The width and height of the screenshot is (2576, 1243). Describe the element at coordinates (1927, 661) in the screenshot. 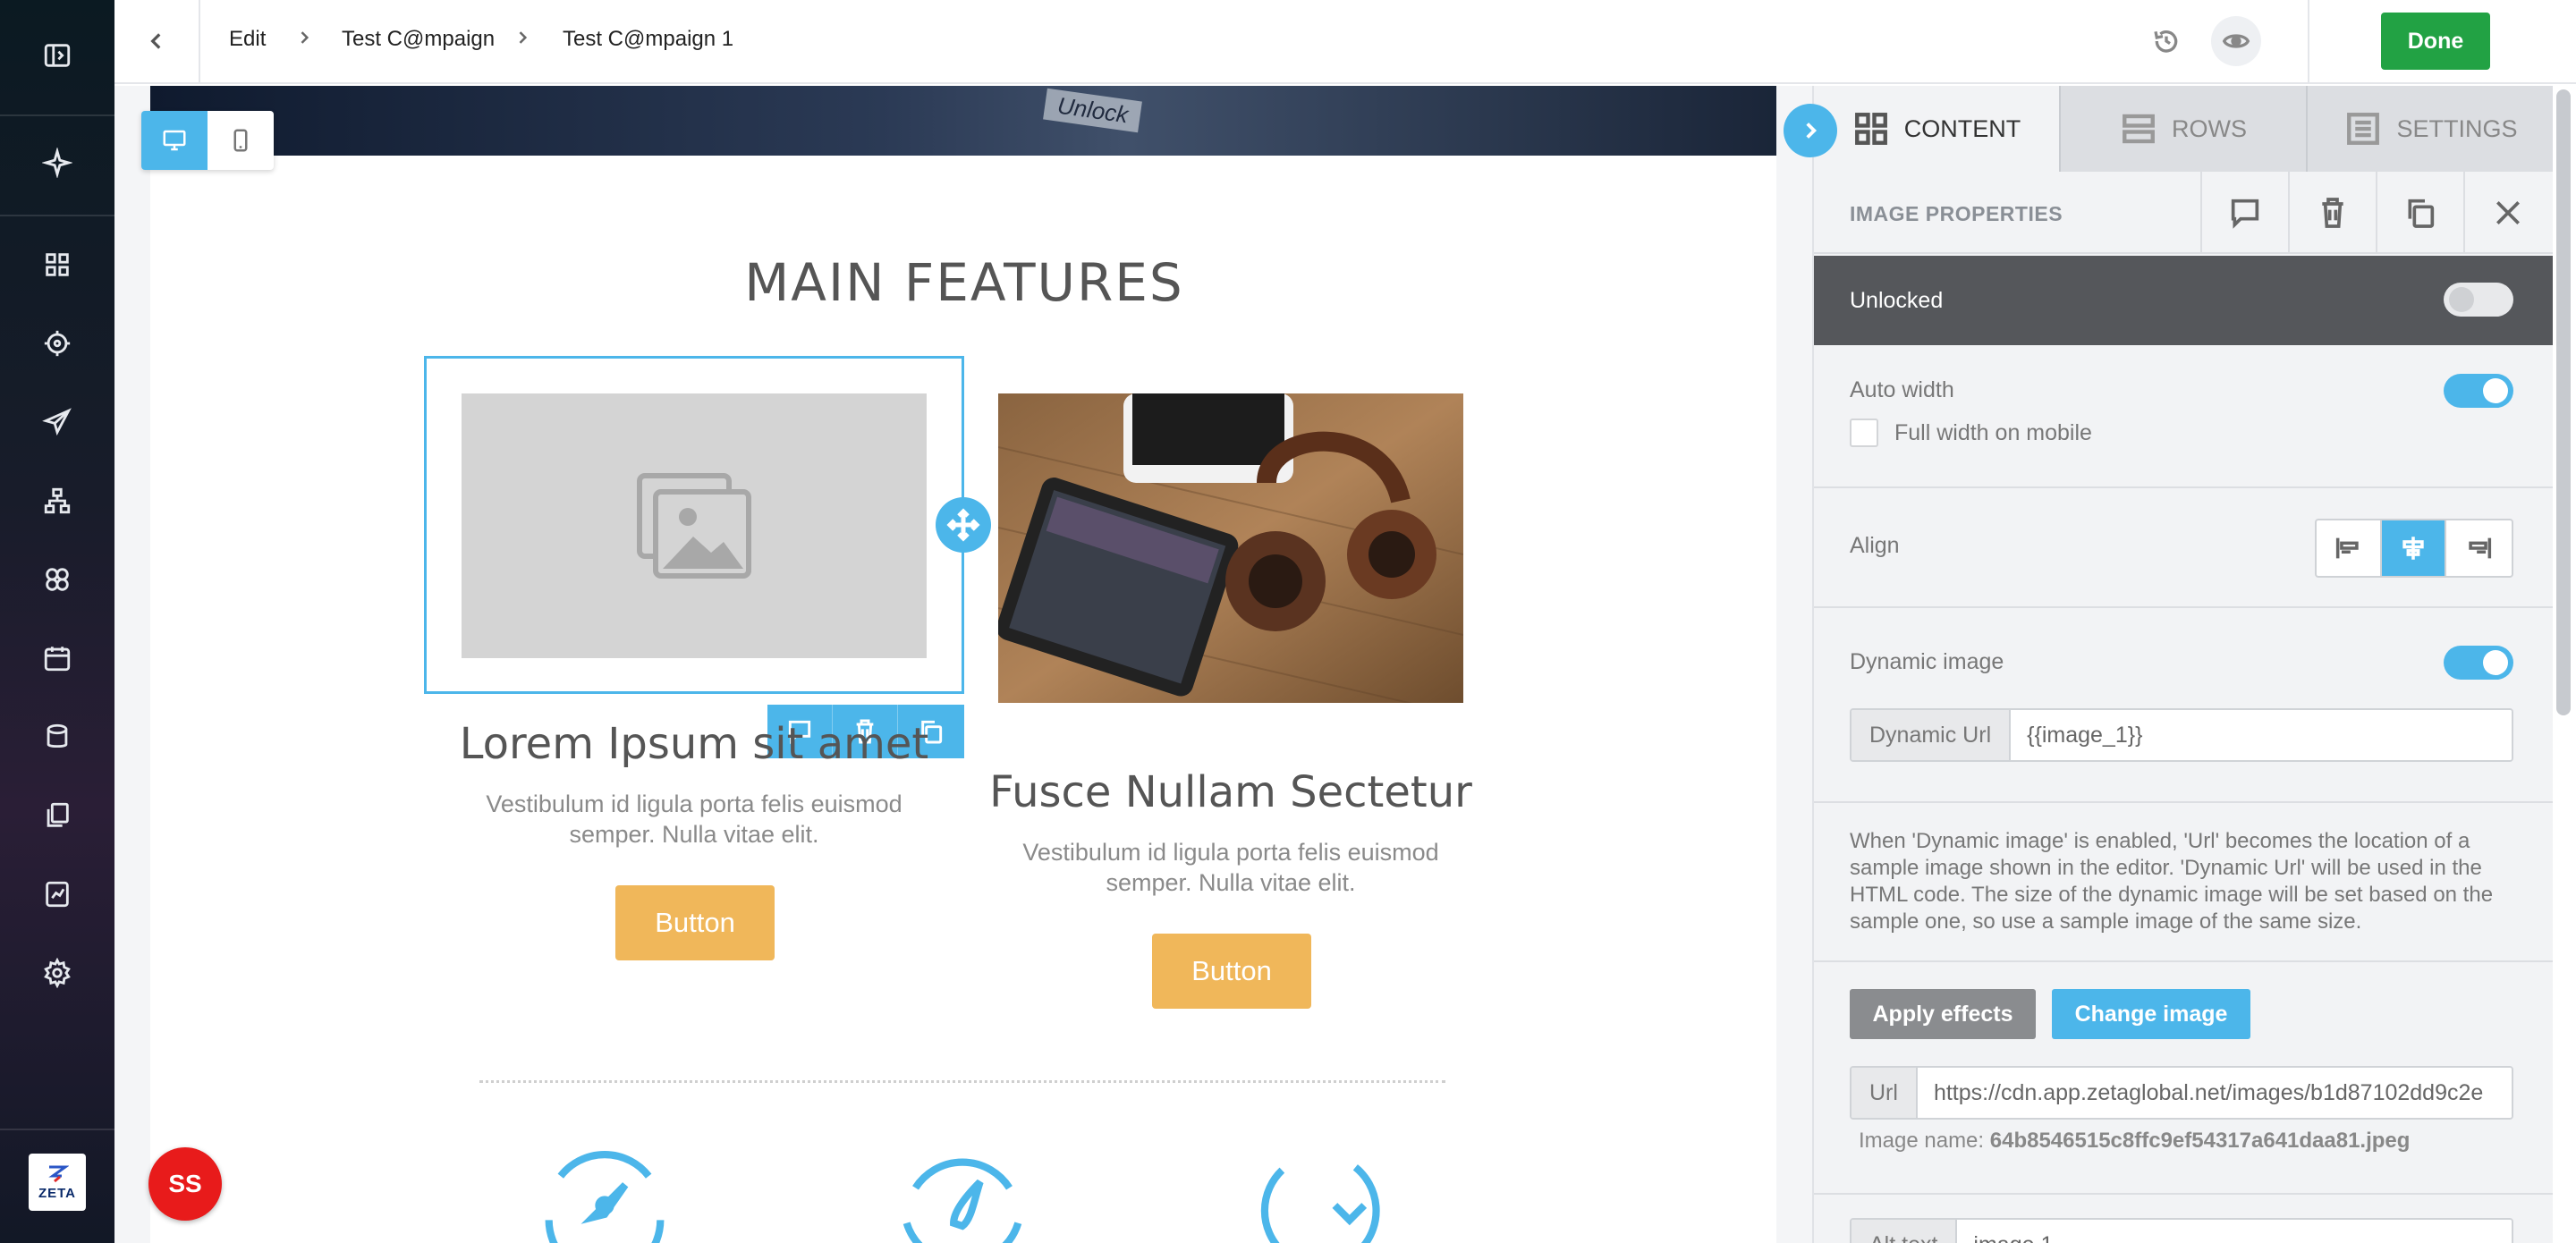

I see `dynamic-image-label: Dynamic image` at that location.